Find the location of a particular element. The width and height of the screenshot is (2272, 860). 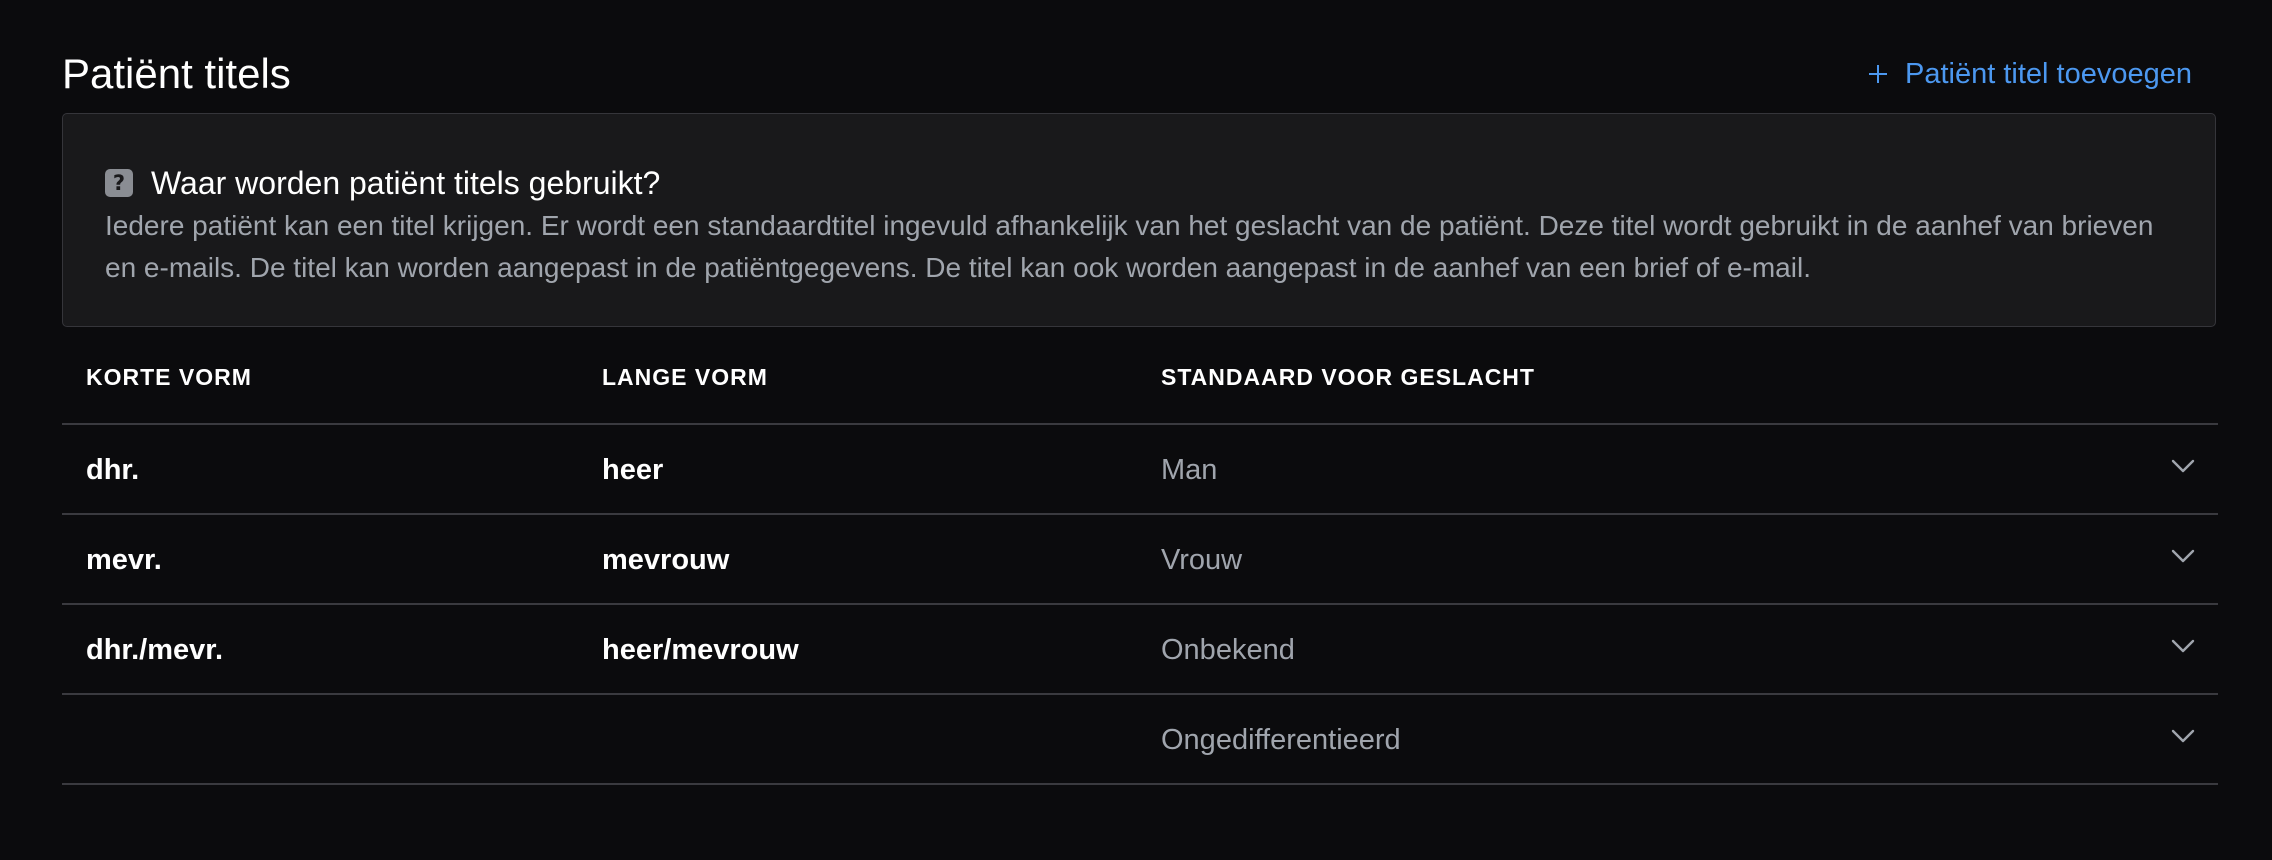

table-row: Ongedifferentieerd is located at coordinates (1140, 740).